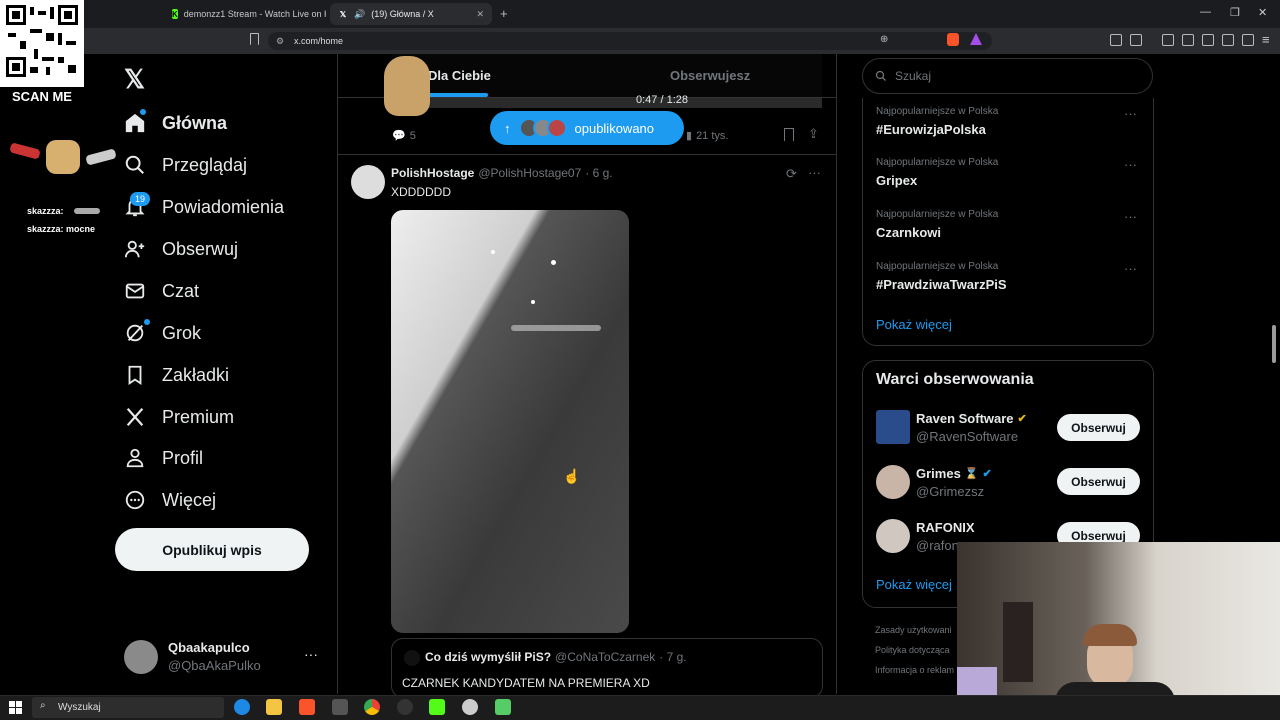 Image resolution: width=1280 pixels, height=720 pixels. I want to click on extensions-icon, so click(1116, 40).